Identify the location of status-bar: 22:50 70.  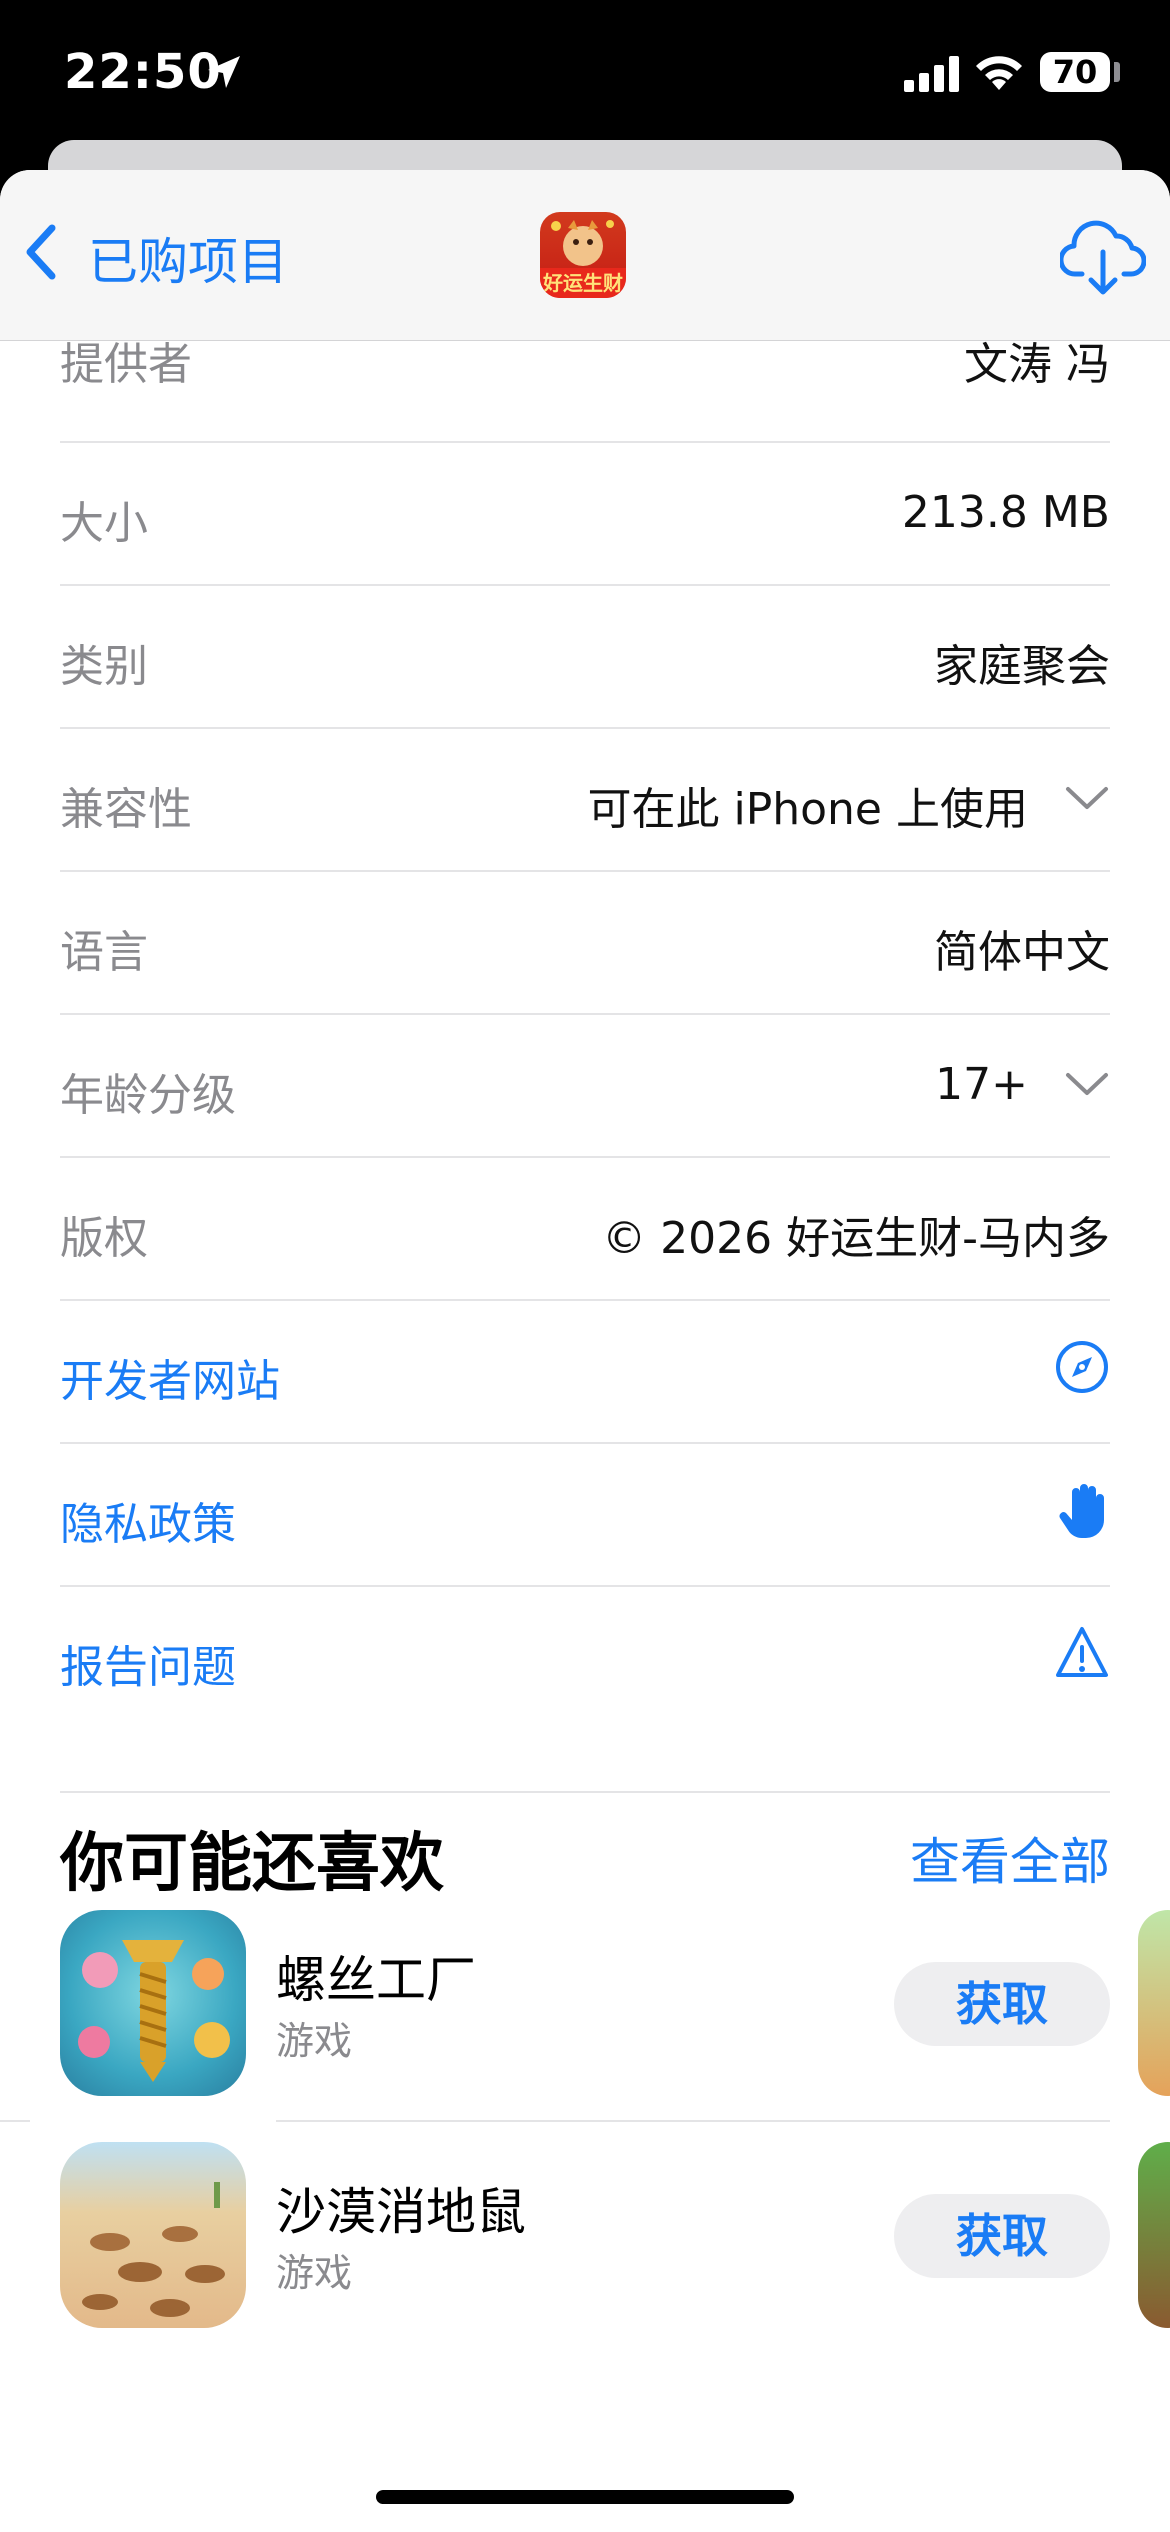
(585, 75).